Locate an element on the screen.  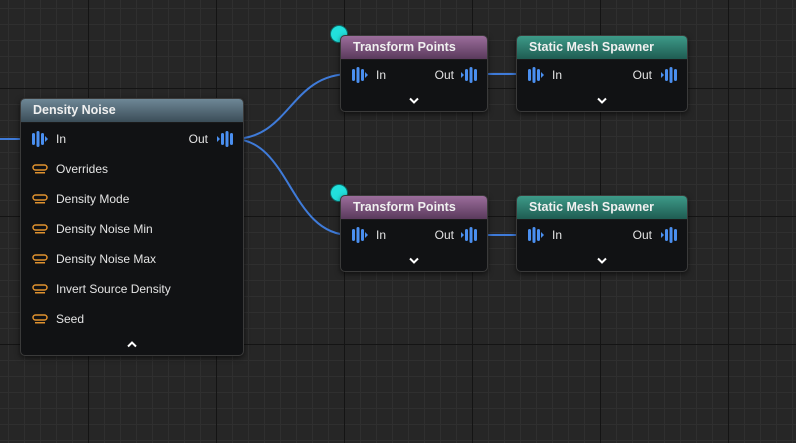
param-label: Invert Source Density is located at coordinates (113, 289).